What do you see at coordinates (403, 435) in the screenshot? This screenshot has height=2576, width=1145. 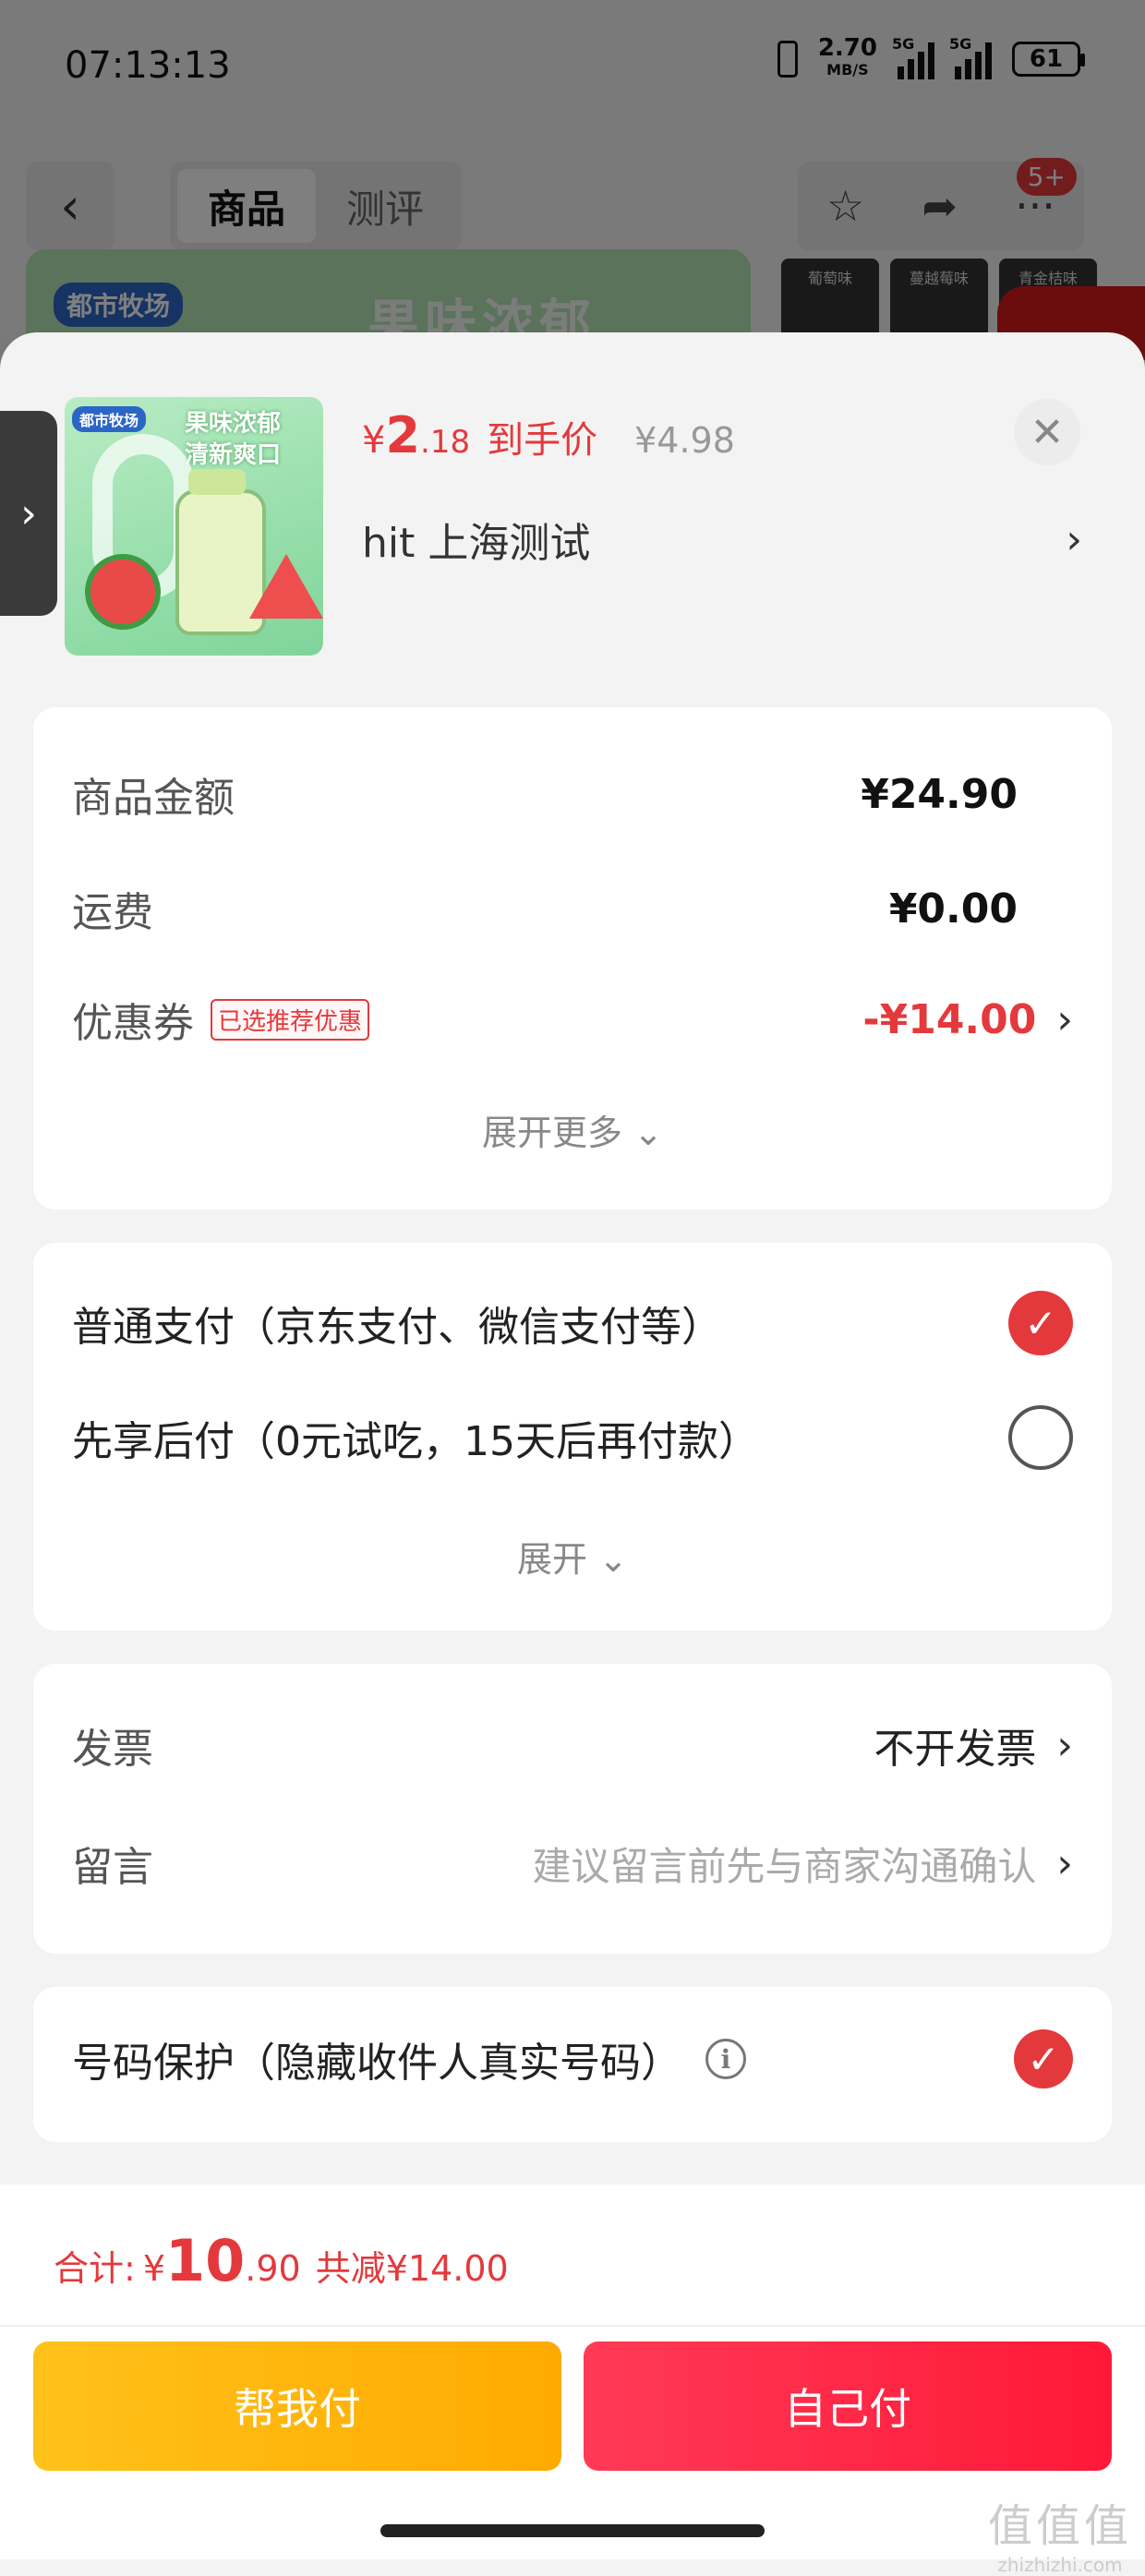 I see `final-price: 2` at bounding box center [403, 435].